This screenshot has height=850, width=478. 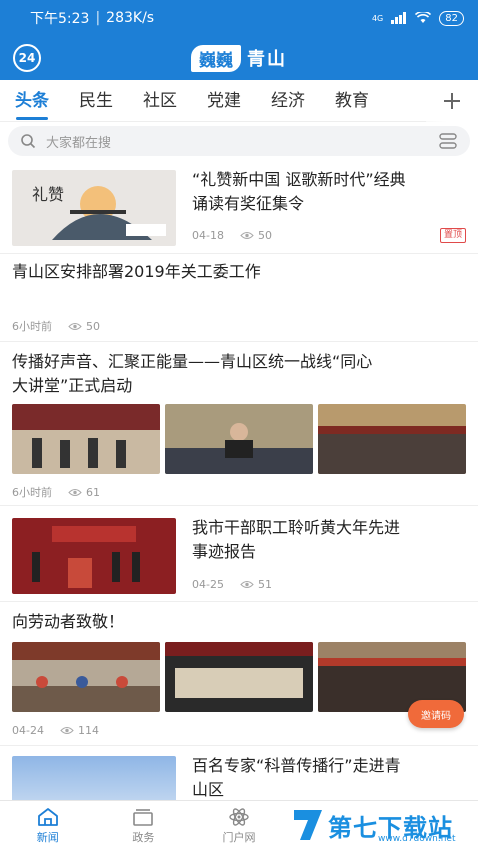 What do you see at coordinates (329, 192) in the screenshot?
I see `news-title: “礼赞新中国 讴歌新时代”经典 诵读有奖征集令` at bounding box center [329, 192].